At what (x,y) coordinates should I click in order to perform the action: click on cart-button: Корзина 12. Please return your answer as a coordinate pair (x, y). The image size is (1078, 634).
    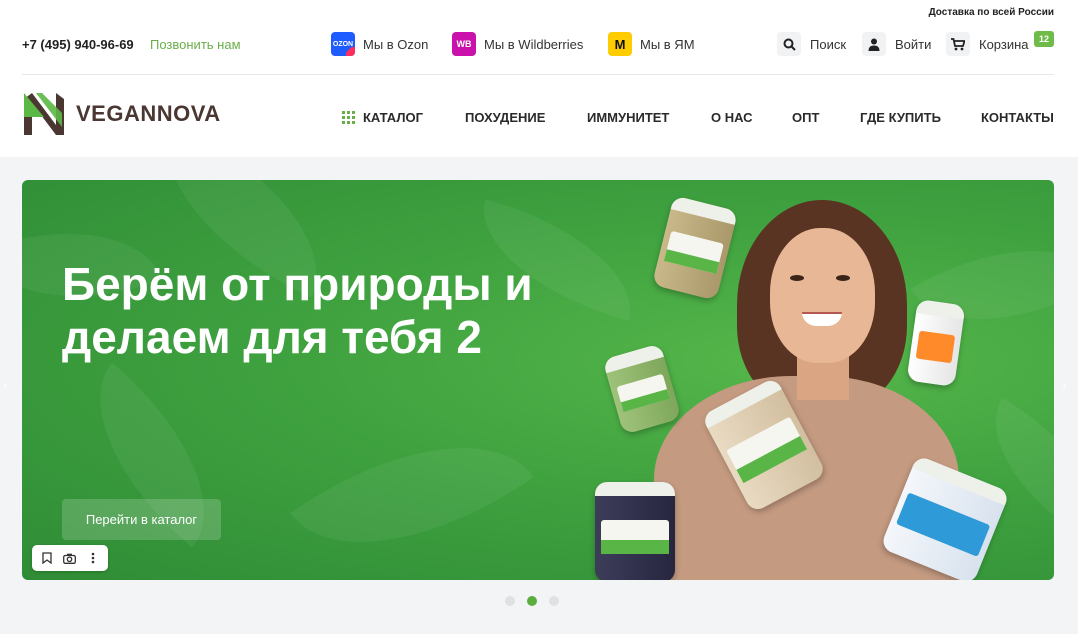
    Looking at the image, I should click on (1000, 43).